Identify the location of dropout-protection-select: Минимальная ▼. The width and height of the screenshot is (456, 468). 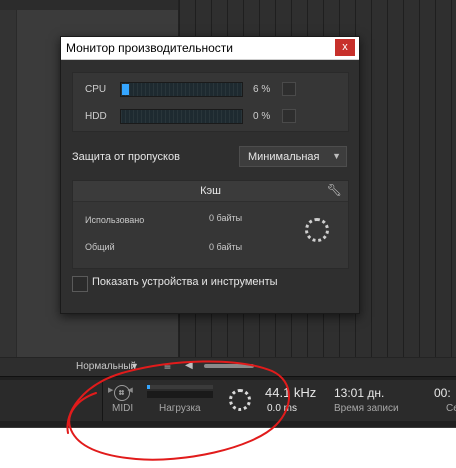
(293, 156).